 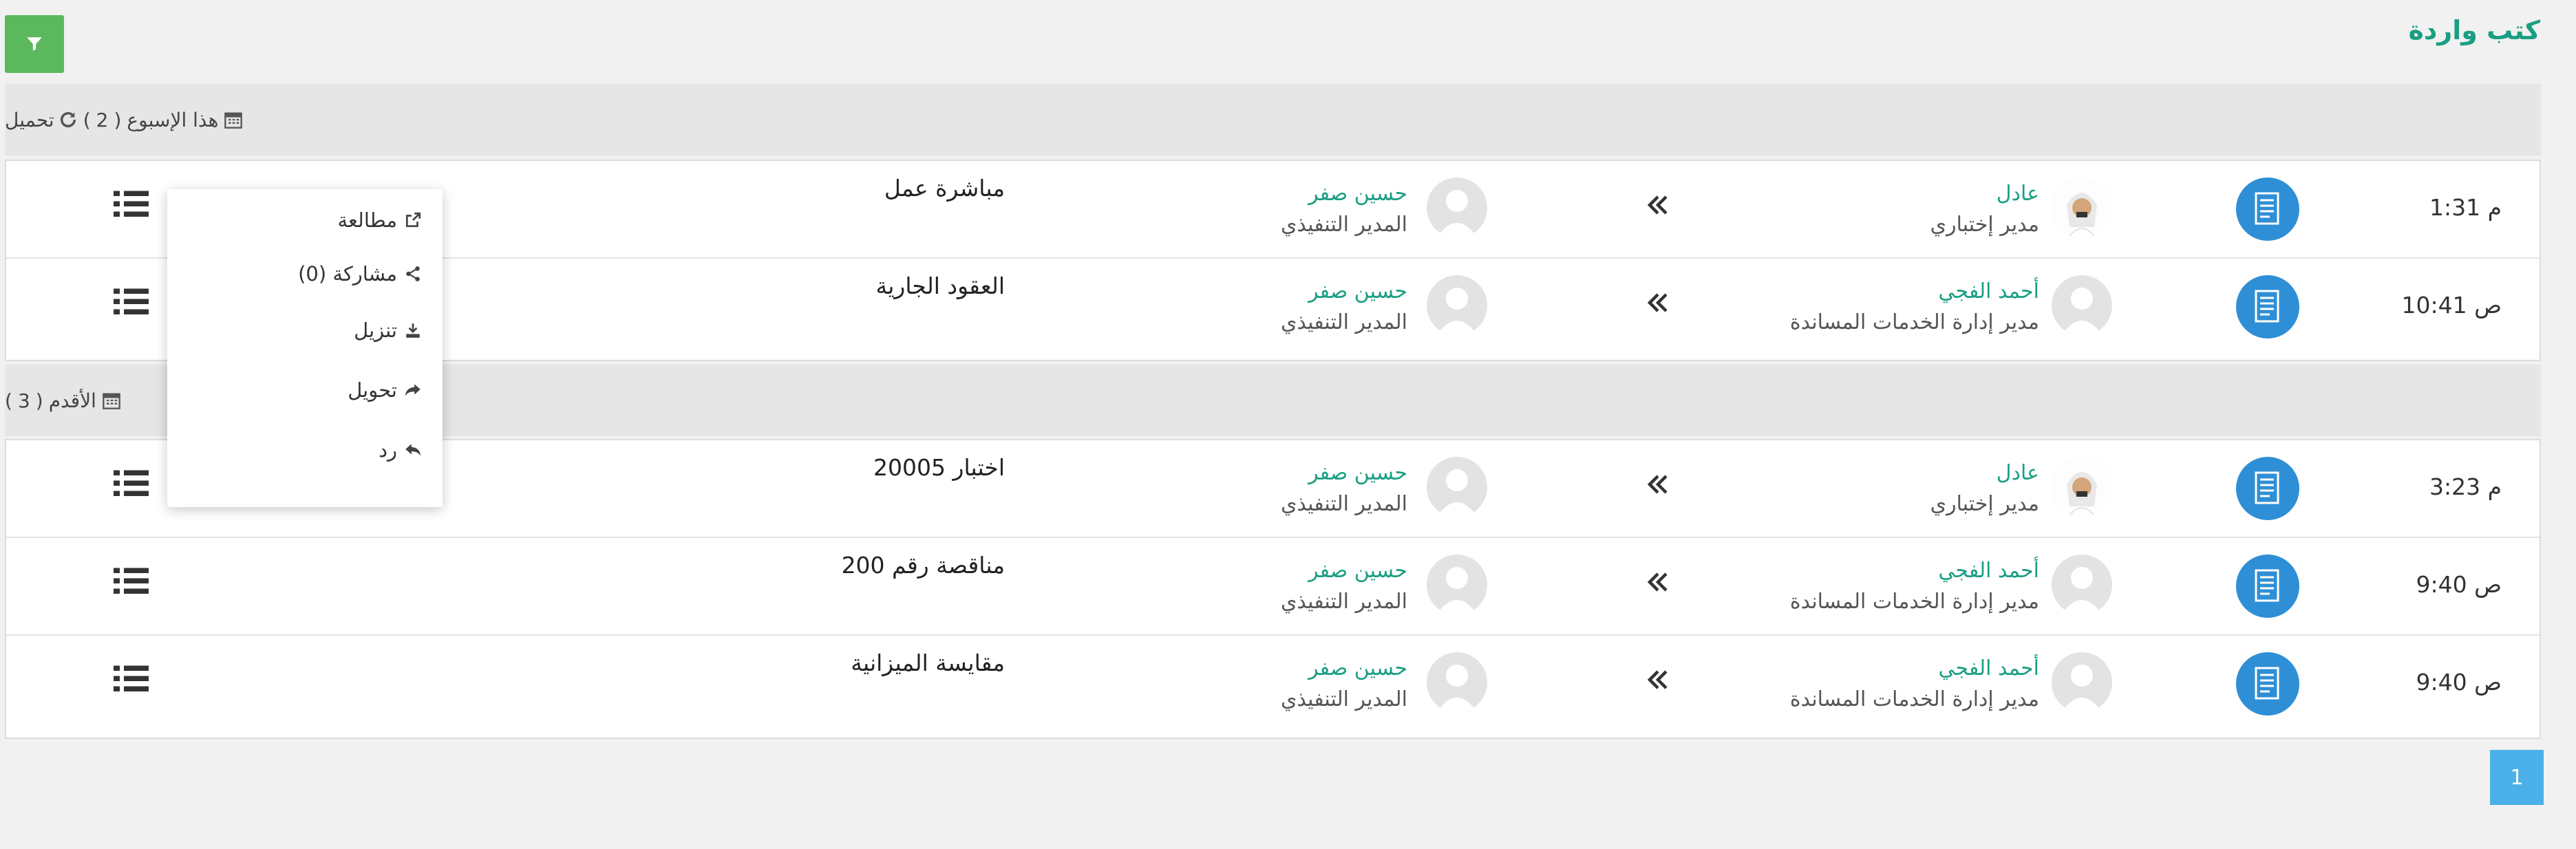 What do you see at coordinates (173, 119) in the screenshot?
I see `group-label: هذا الإسبوع` at bounding box center [173, 119].